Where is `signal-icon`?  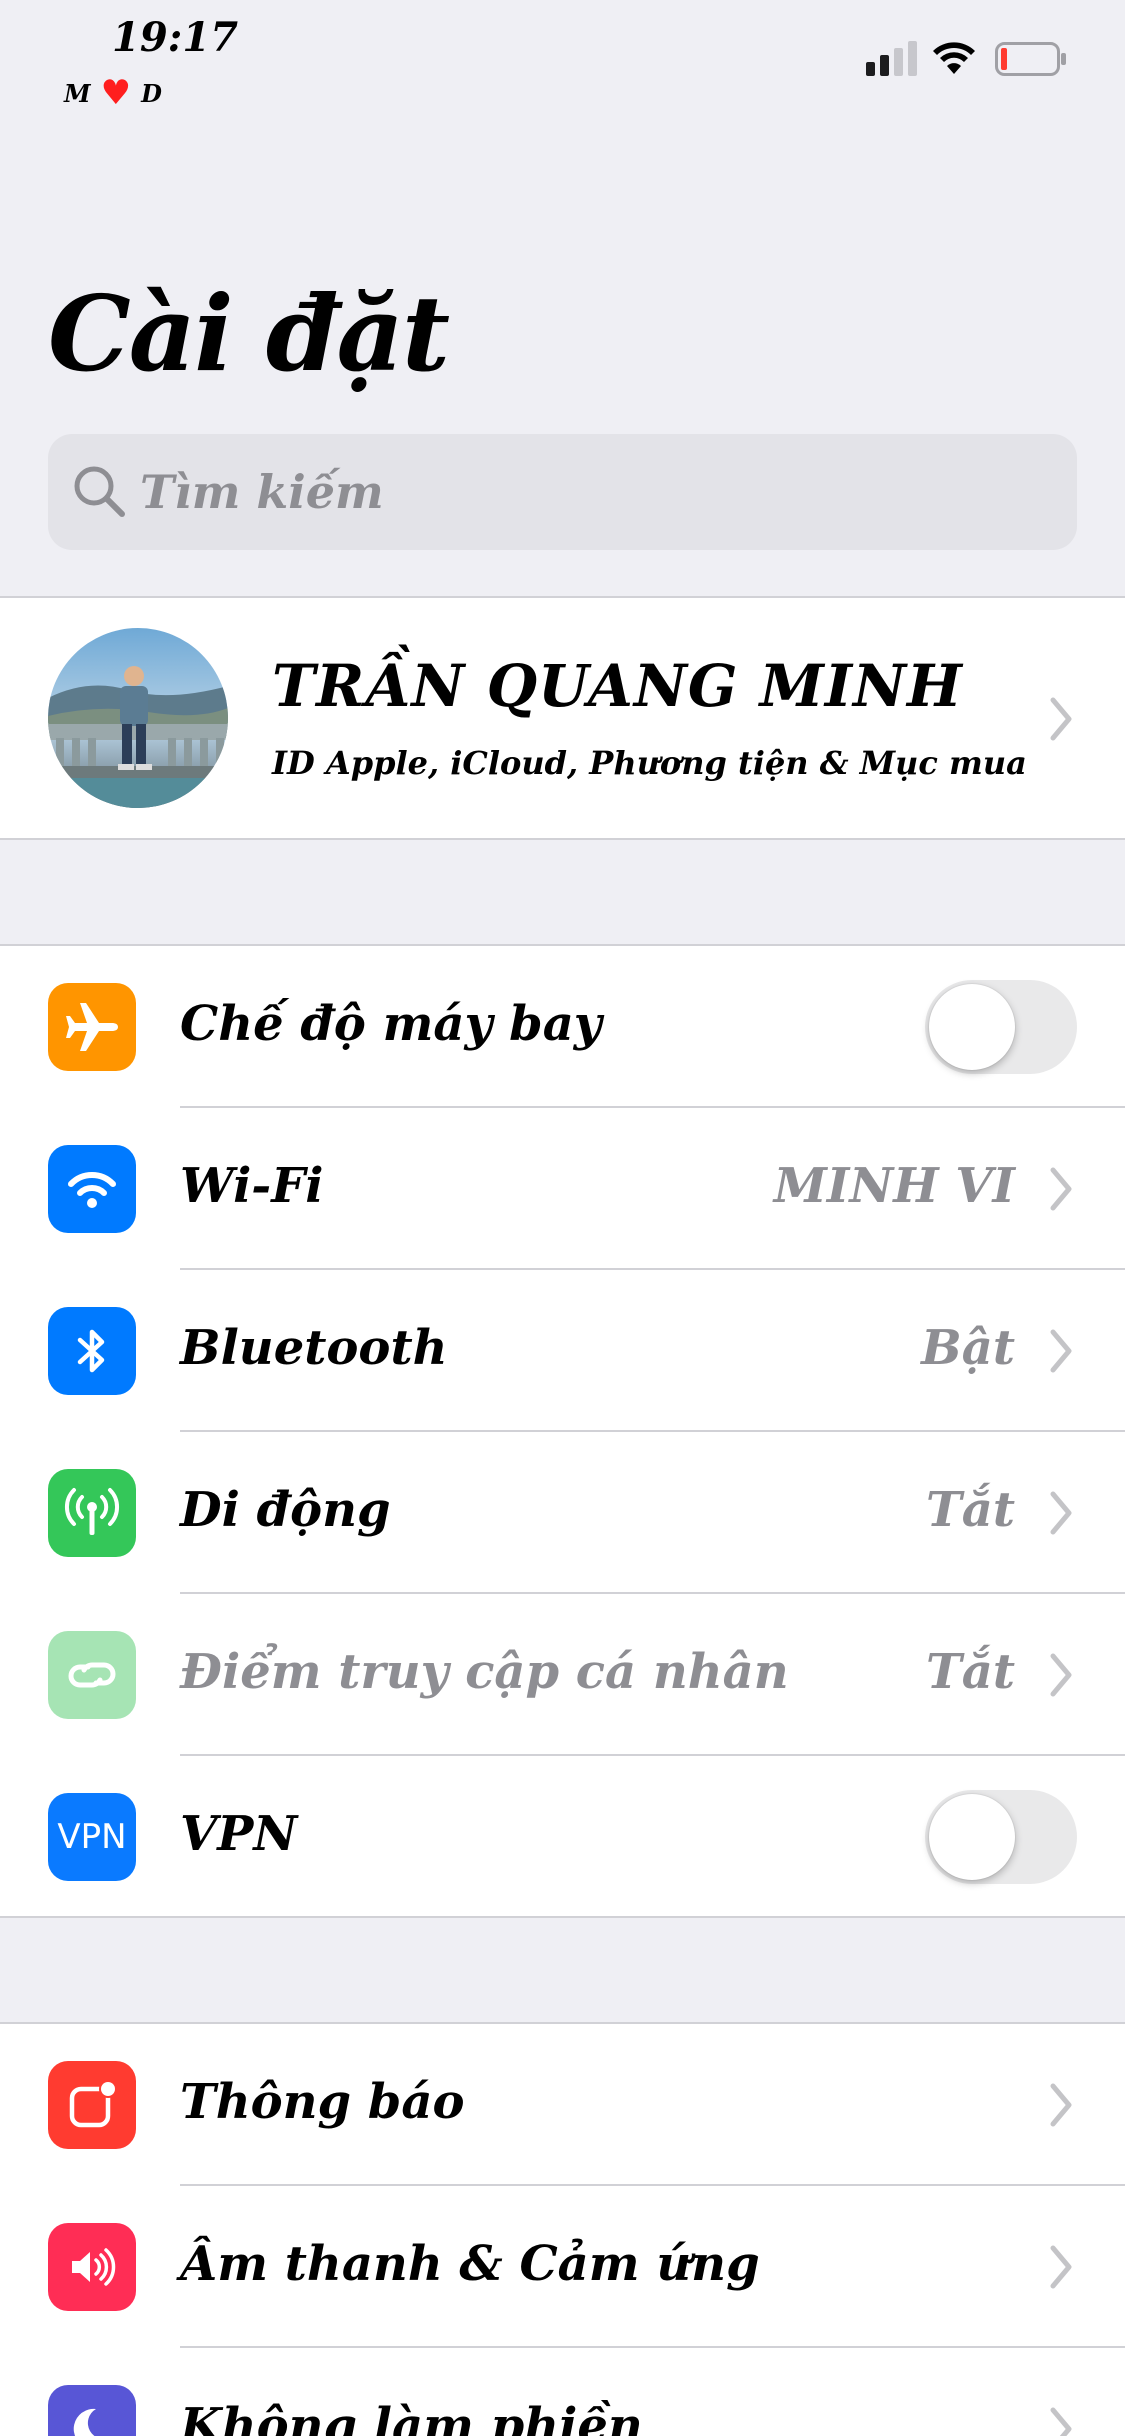
signal-icon is located at coordinates (891, 58).